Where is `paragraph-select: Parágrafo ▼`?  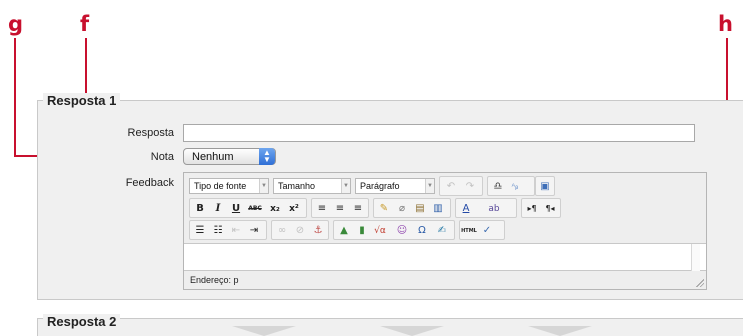 paragraph-select: Parágrafo ▼ is located at coordinates (395, 186).